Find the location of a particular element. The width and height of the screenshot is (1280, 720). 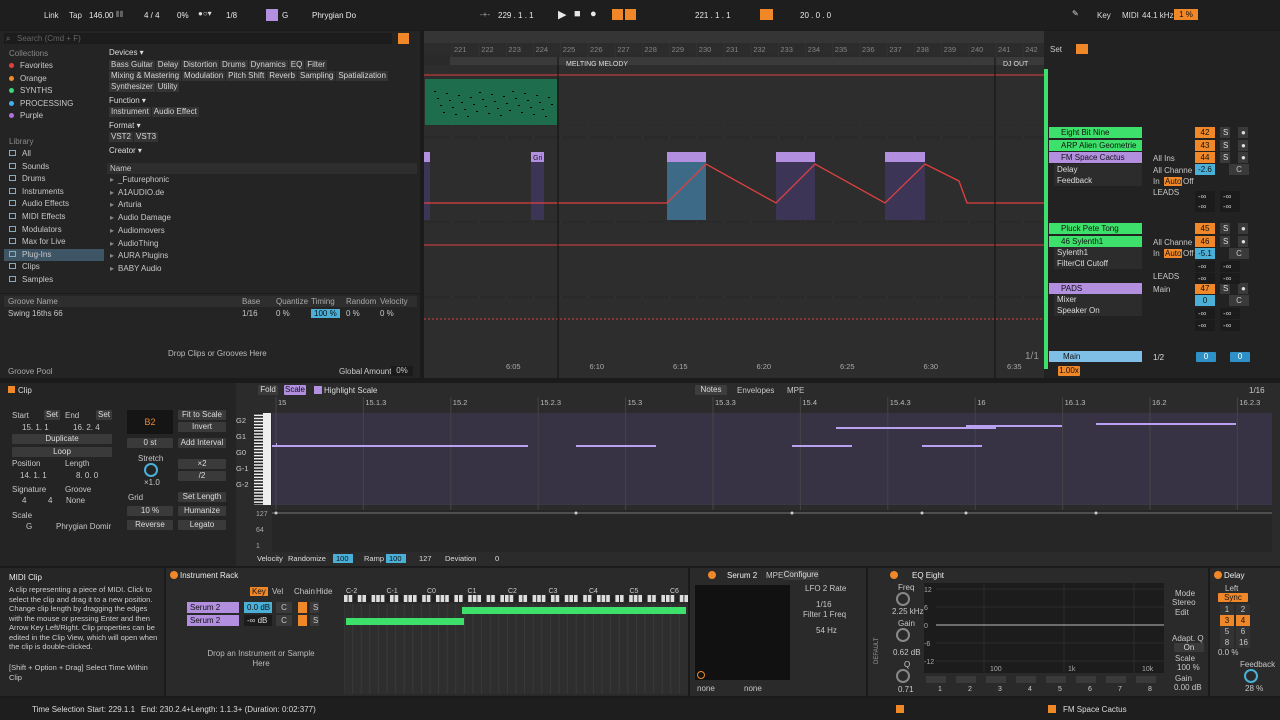

library-item: Sounds is located at coordinates (54, 167).